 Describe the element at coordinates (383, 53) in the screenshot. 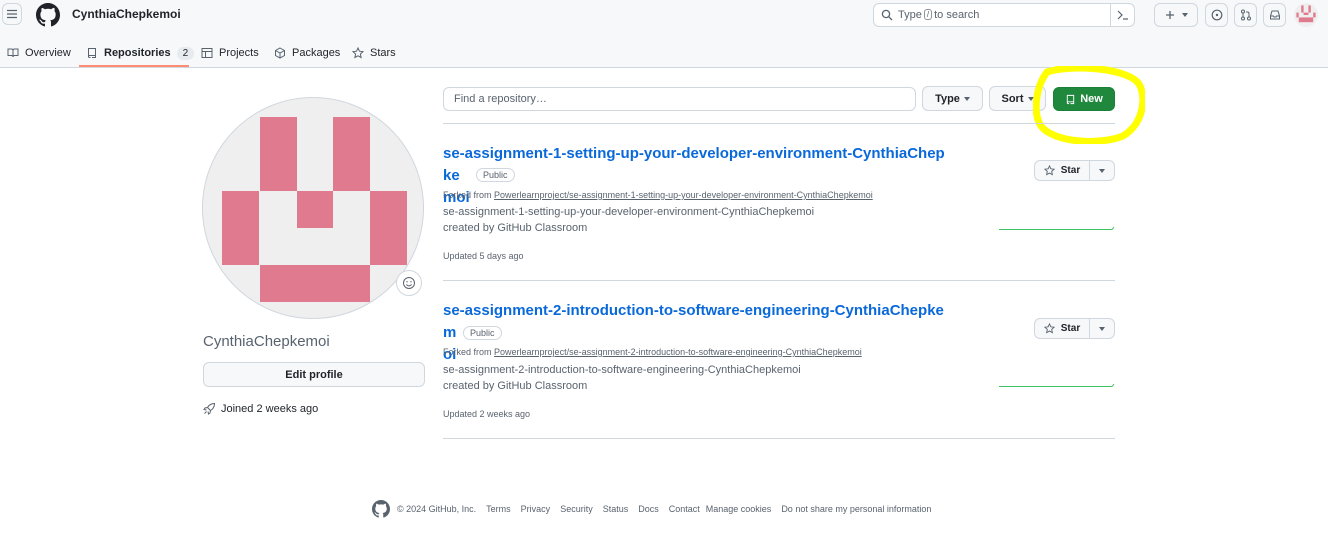

I see `tab-stars-label: Stars` at that location.